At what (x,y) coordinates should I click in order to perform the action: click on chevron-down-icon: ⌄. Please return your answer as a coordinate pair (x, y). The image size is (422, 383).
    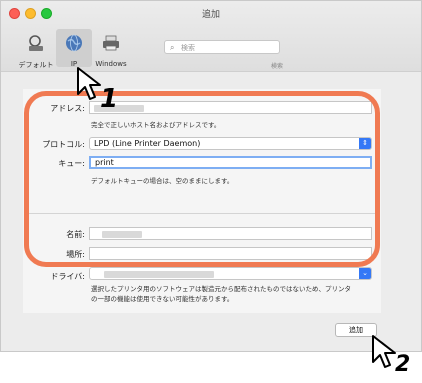
    Looking at the image, I should click on (365, 273).